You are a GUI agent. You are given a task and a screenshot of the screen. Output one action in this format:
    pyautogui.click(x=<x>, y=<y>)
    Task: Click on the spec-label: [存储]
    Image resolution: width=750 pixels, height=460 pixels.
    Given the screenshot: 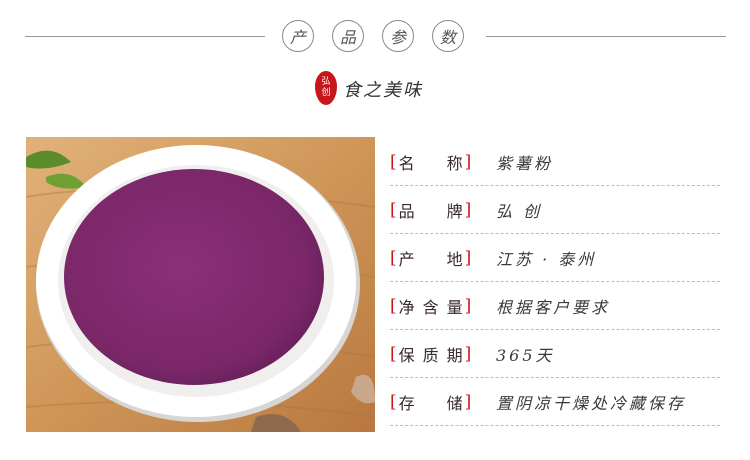 What is the action you would take?
    pyautogui.click(x=431, y=402)
    